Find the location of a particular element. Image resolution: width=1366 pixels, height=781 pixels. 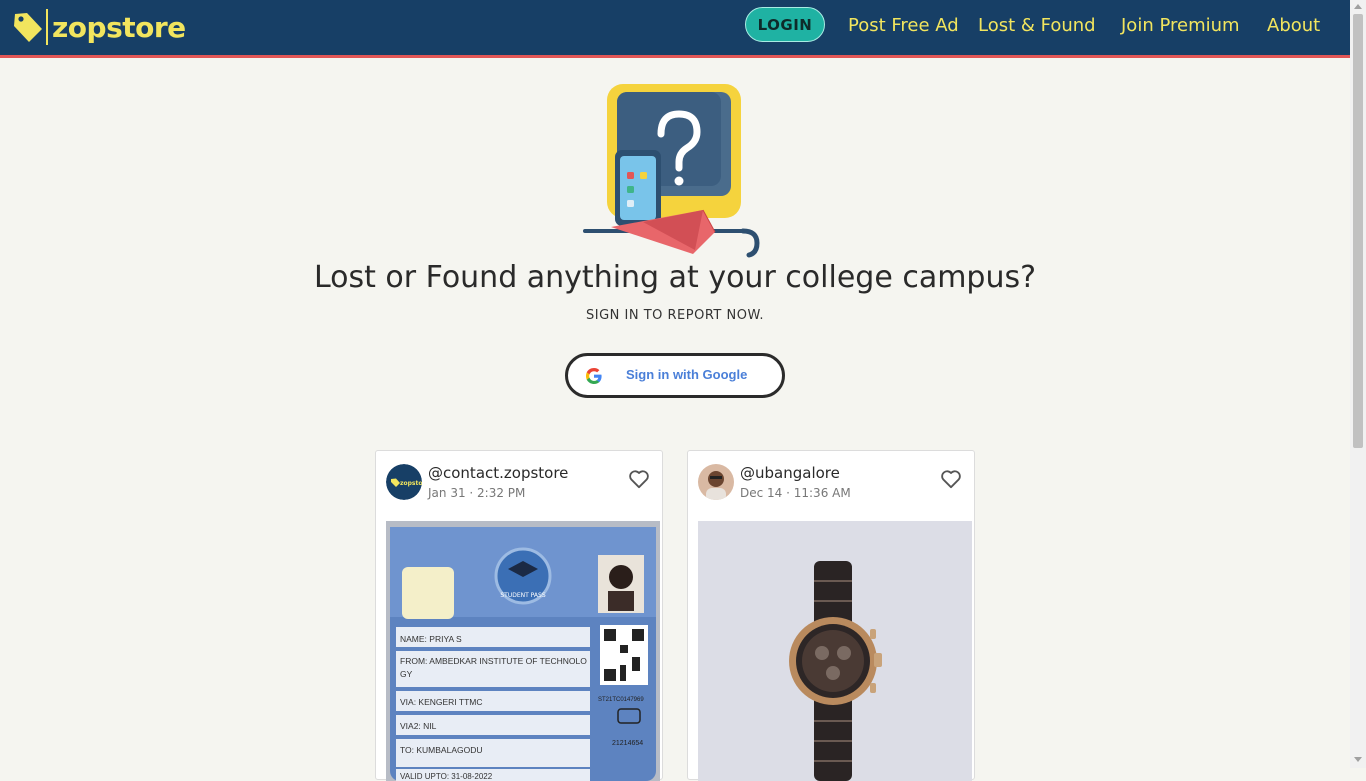

svg-text: VIA: KENGERI TTMC is located at coordinates (441, 702).